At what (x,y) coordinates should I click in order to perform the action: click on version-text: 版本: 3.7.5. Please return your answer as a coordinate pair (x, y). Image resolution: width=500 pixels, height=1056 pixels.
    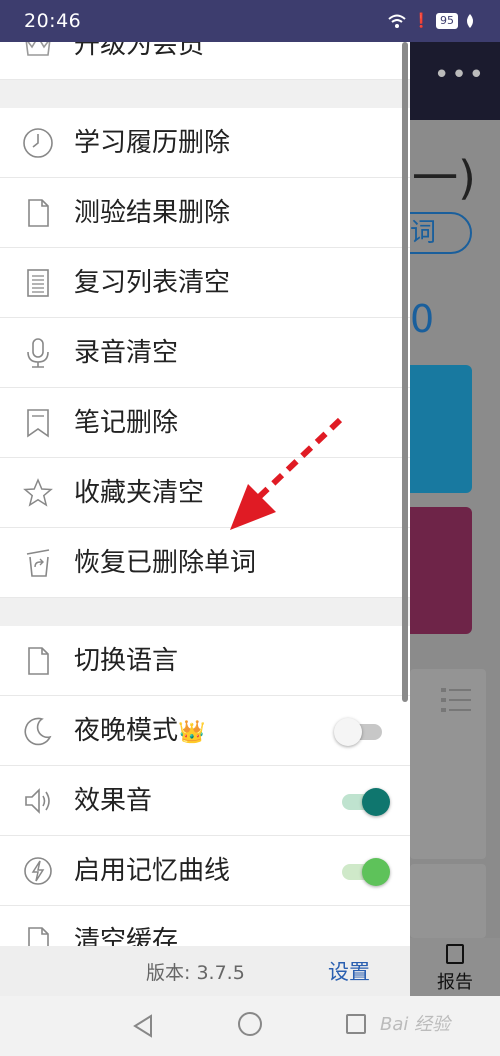
    Looking at the image, I should click on (195, 973).